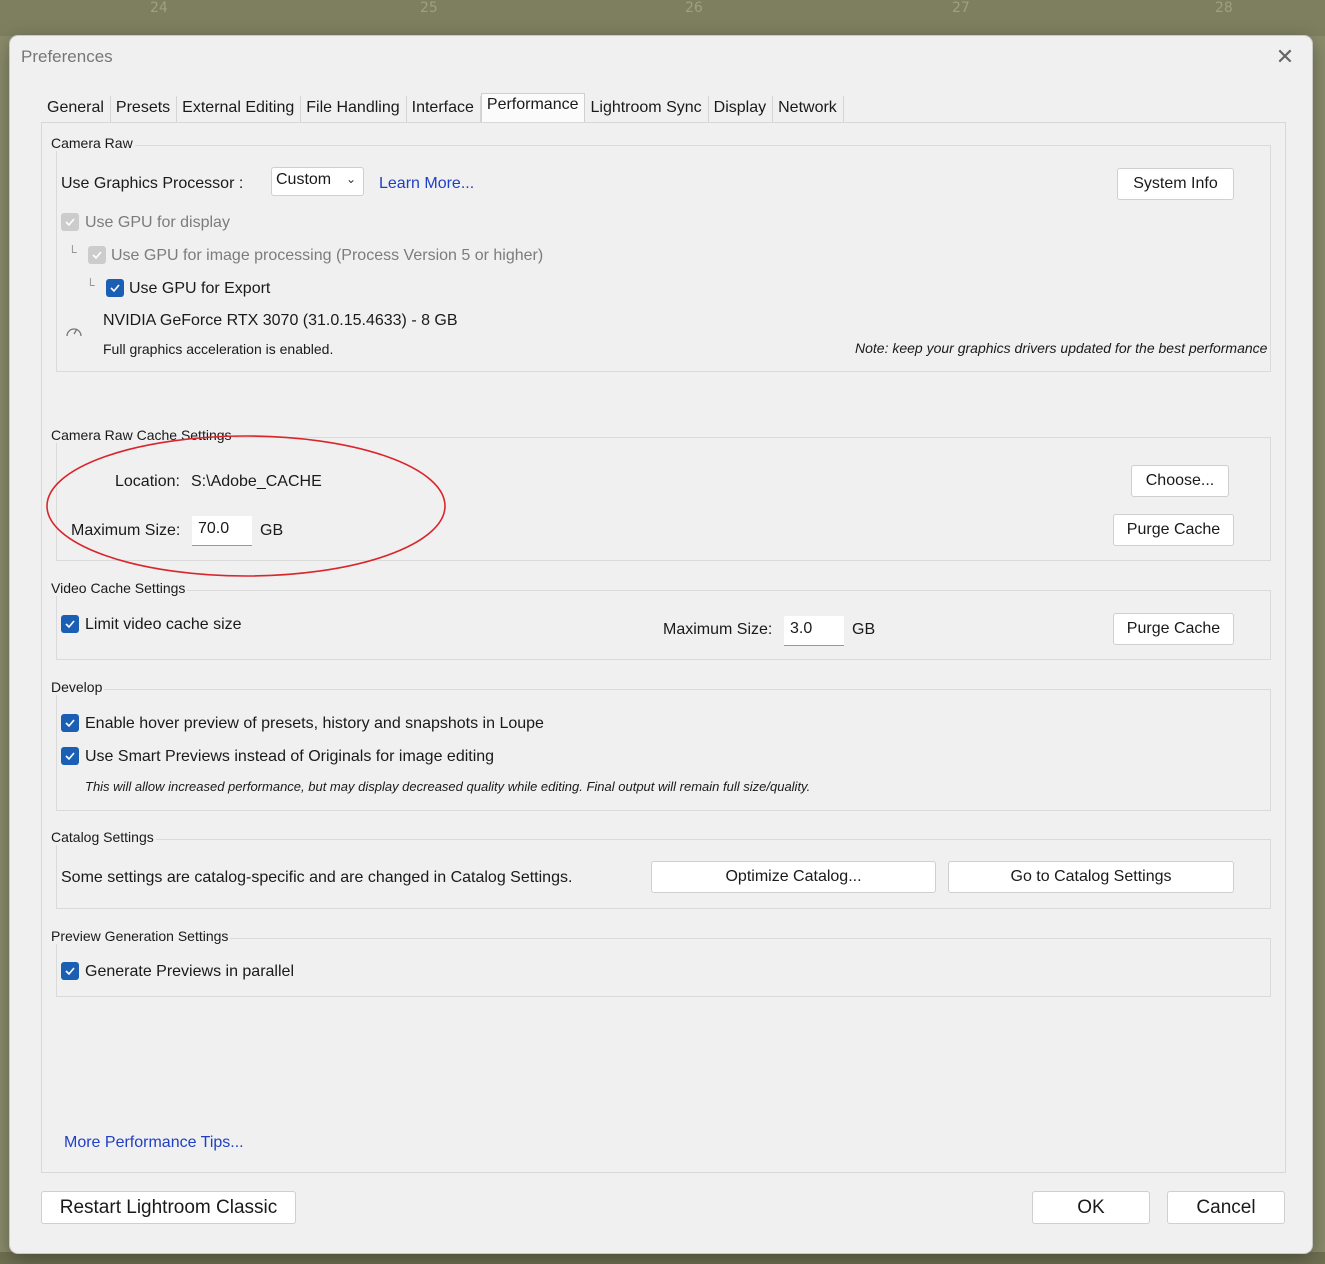  Describe the element at coordinates (97, 255) in the screenshot. I see `use-gpu-processing-checkbox` at that location.